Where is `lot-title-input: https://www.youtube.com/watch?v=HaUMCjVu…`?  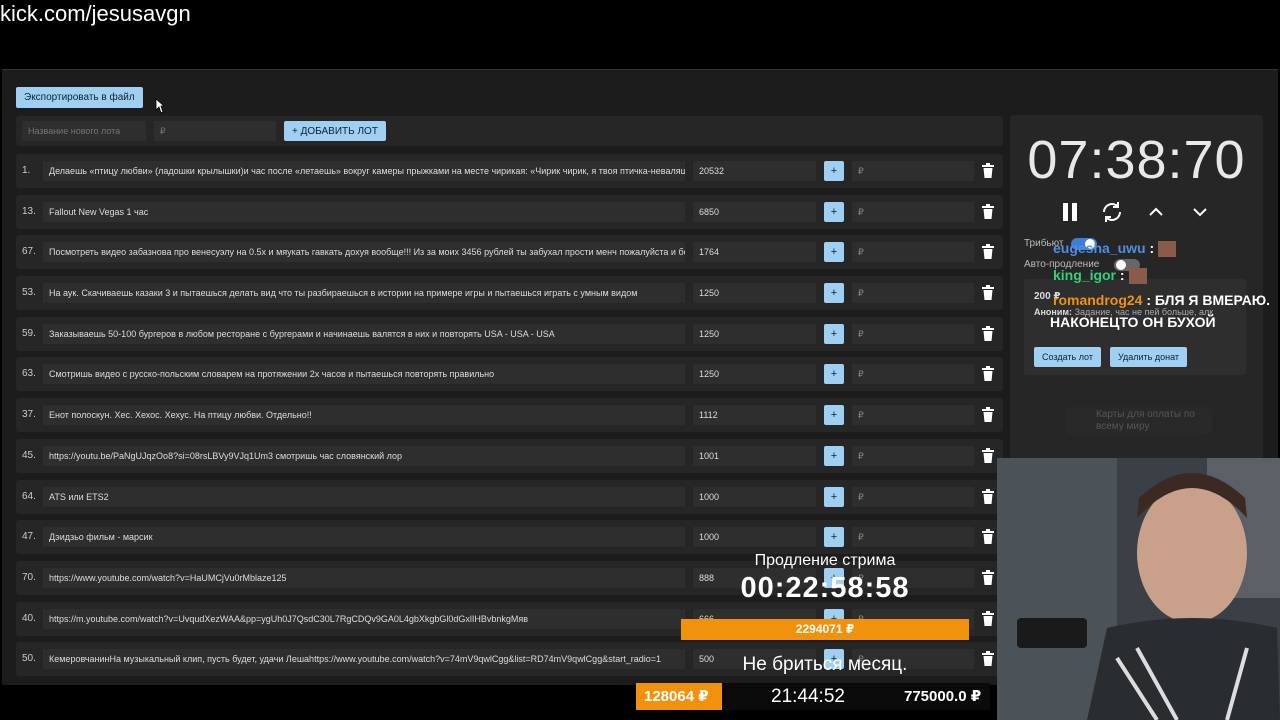 lot-title-input: https://www.youtube.com/watch?v=HaUMCjVu… is located at coordinates (364, 577).